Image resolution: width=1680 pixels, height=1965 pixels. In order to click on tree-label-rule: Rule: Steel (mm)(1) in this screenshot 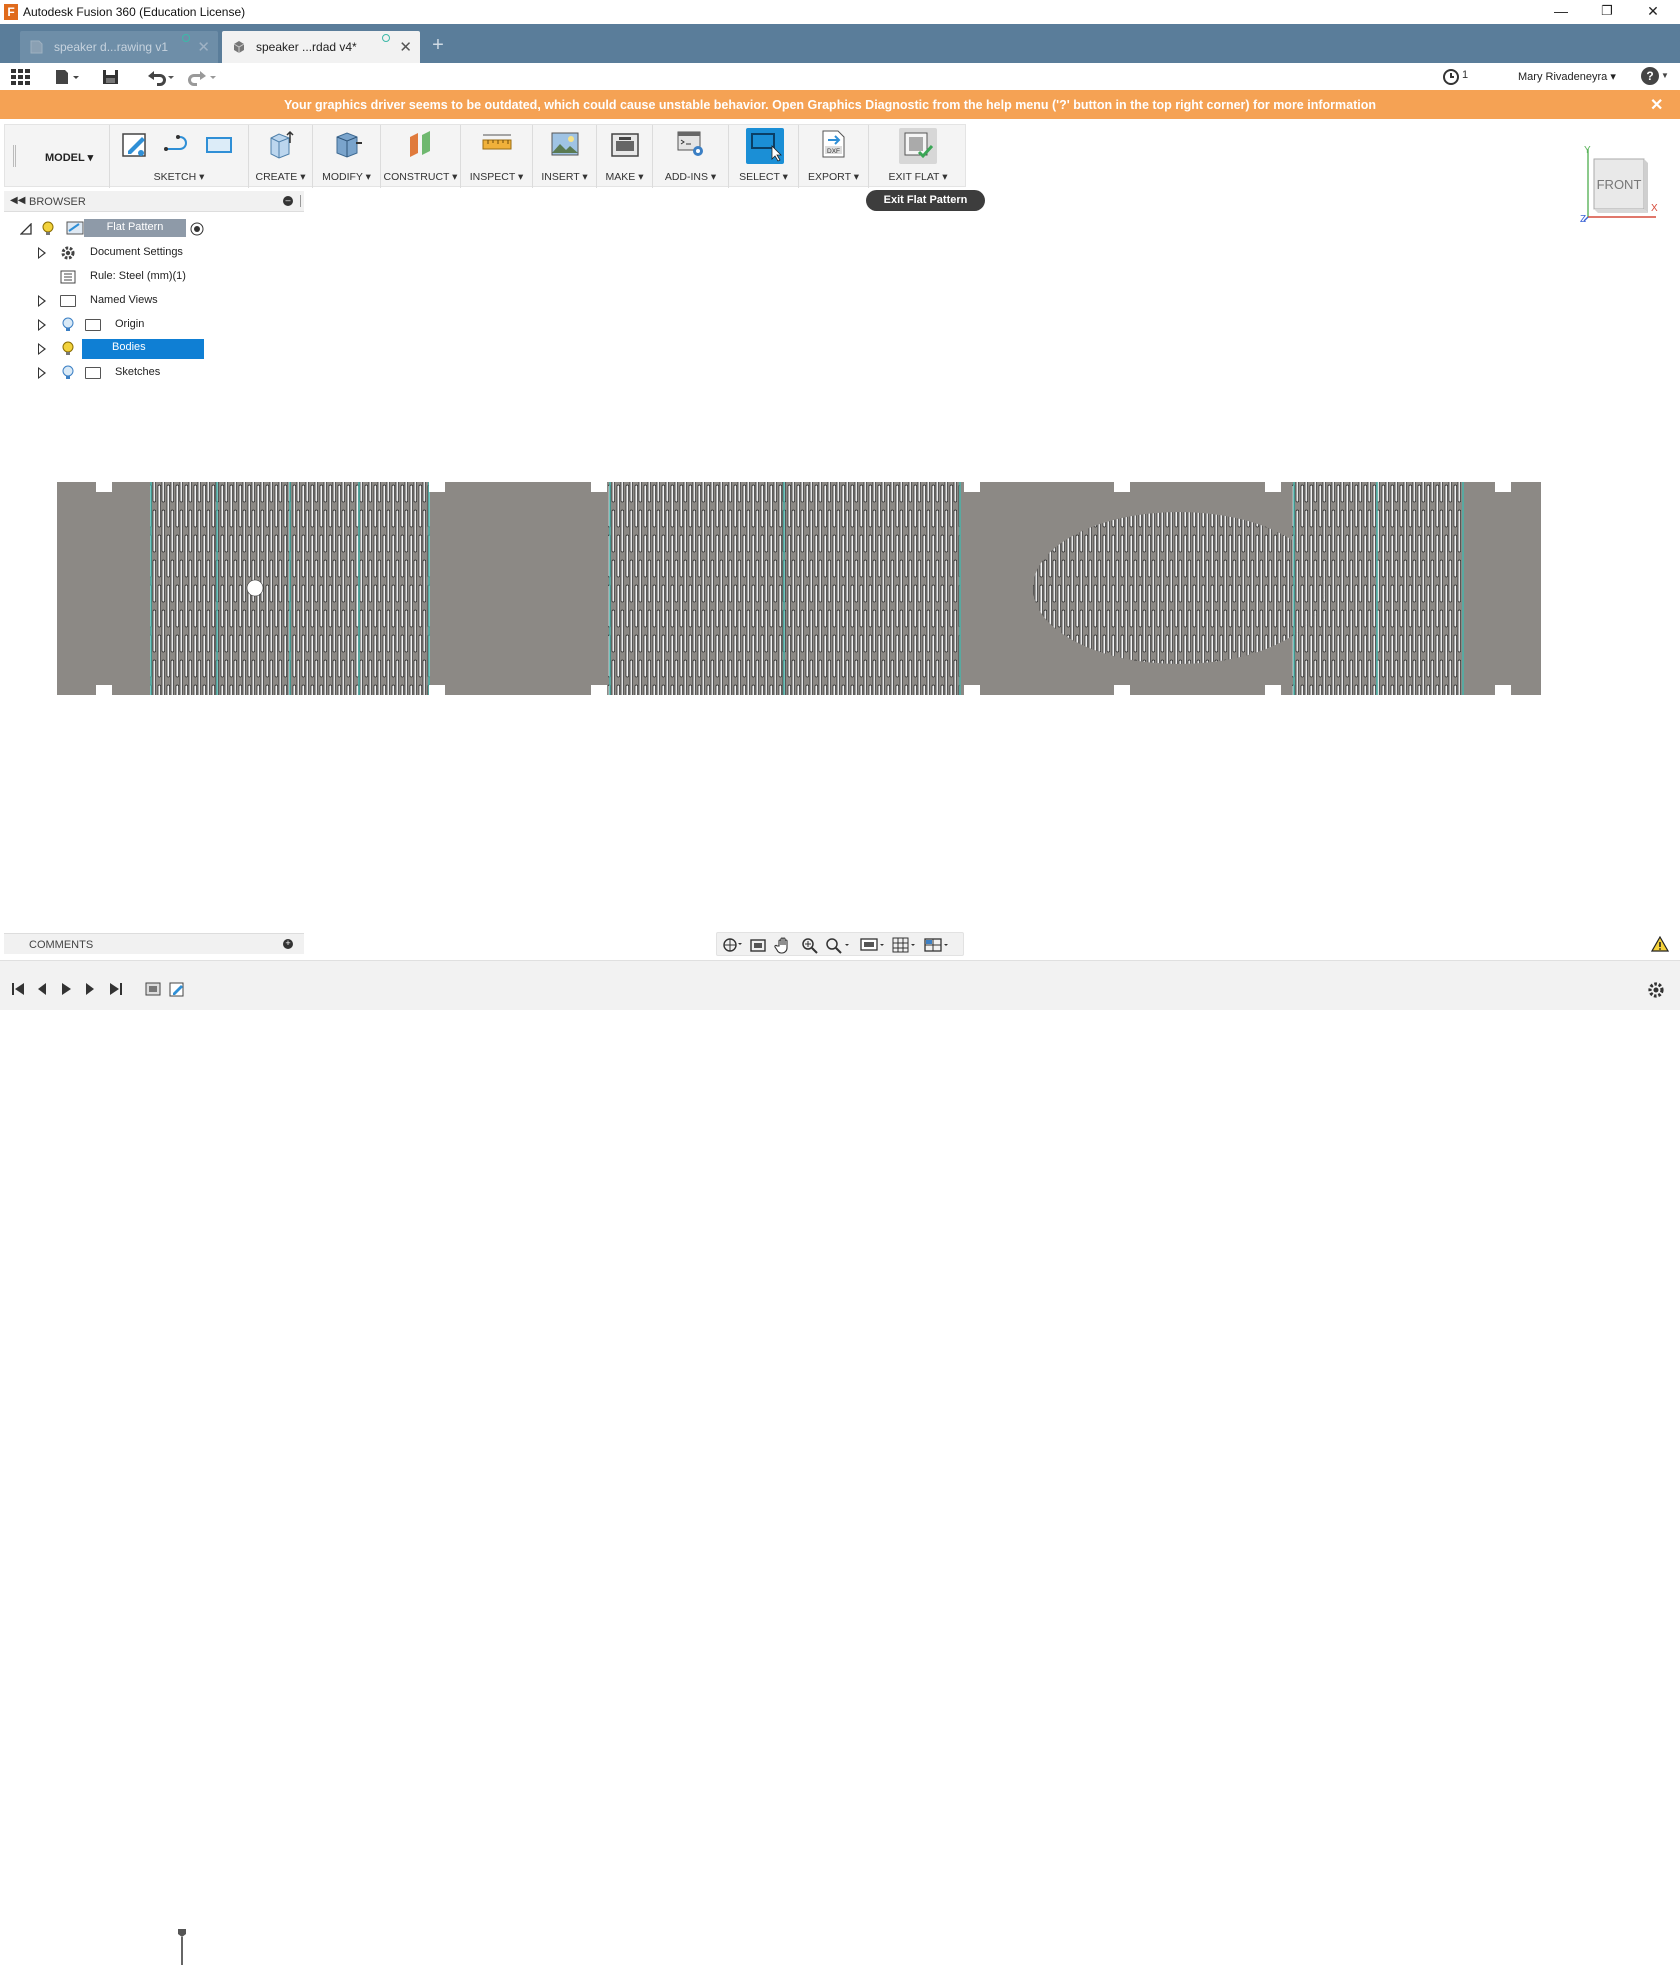, I will do `click(138, 276)`.